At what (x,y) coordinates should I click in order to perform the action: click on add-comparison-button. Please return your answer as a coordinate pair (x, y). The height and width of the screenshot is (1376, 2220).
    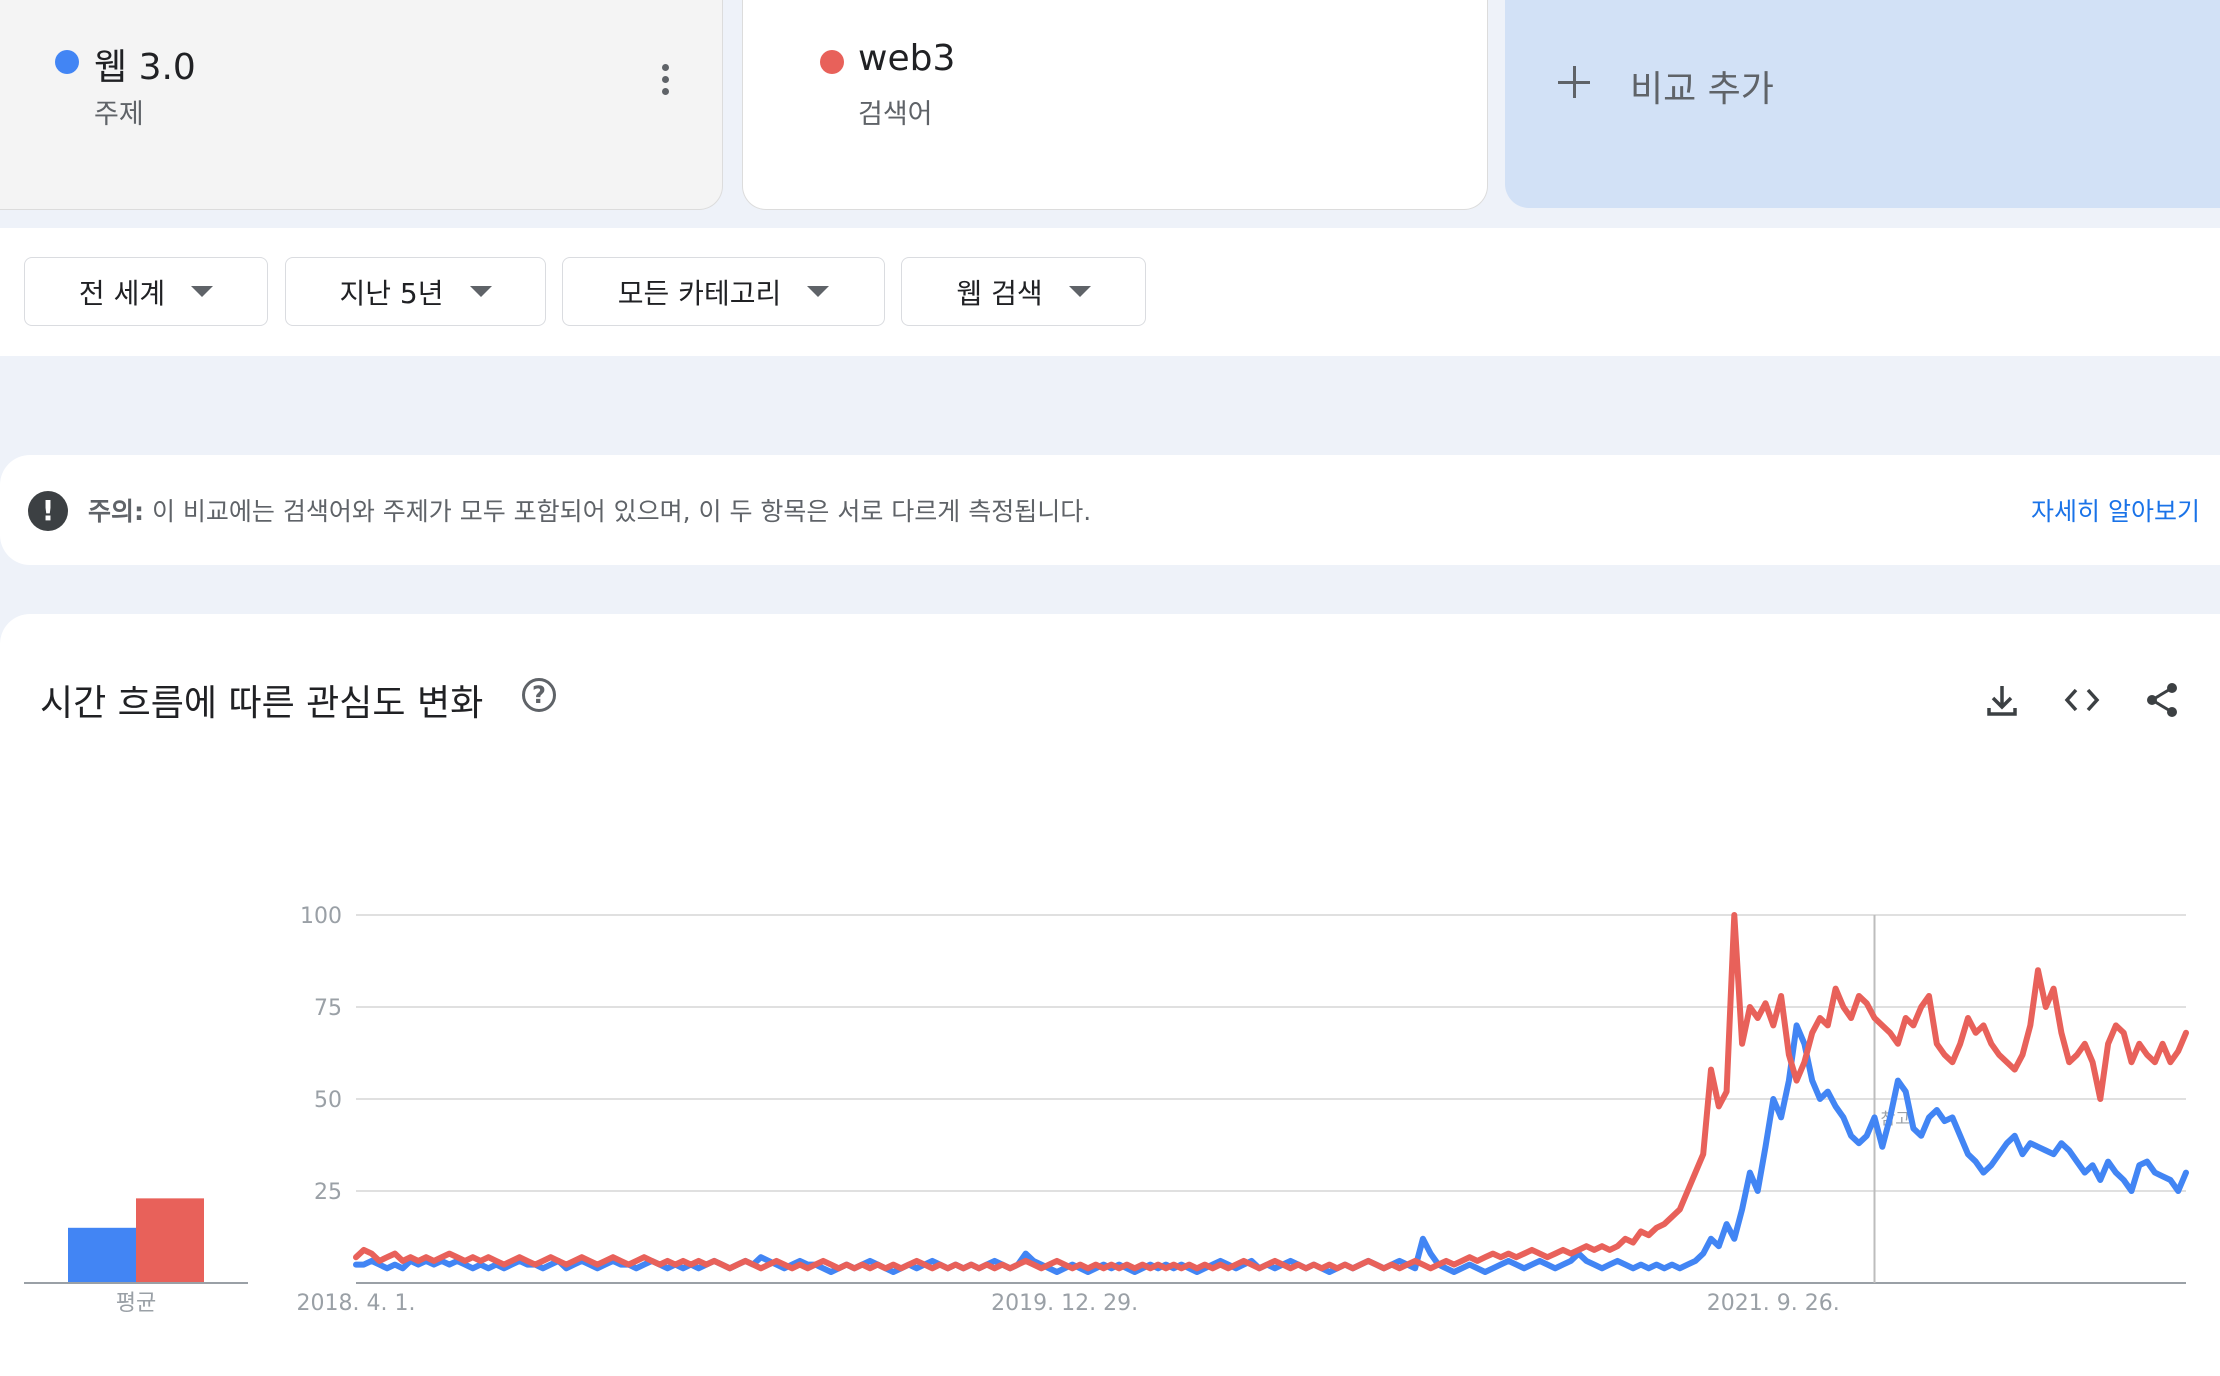
    Looking at the image, I should click on (1862, 104).